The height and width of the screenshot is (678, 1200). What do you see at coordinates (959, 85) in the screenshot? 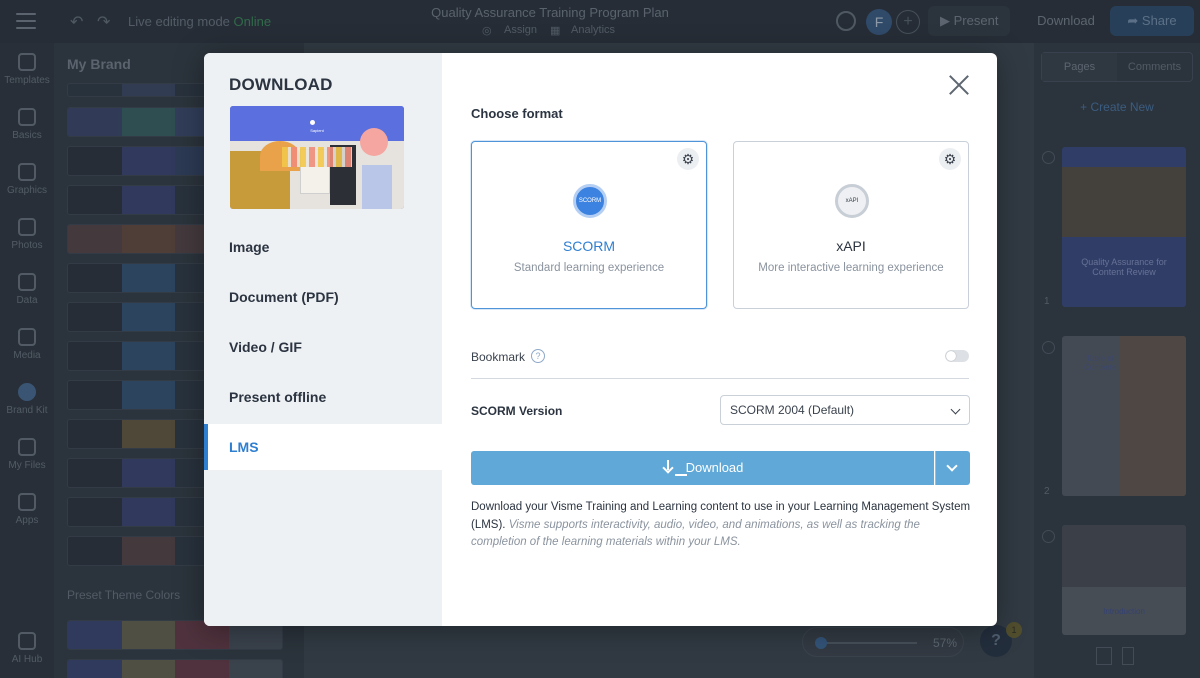
I see `close-icon` at bounding box center [959, 85].